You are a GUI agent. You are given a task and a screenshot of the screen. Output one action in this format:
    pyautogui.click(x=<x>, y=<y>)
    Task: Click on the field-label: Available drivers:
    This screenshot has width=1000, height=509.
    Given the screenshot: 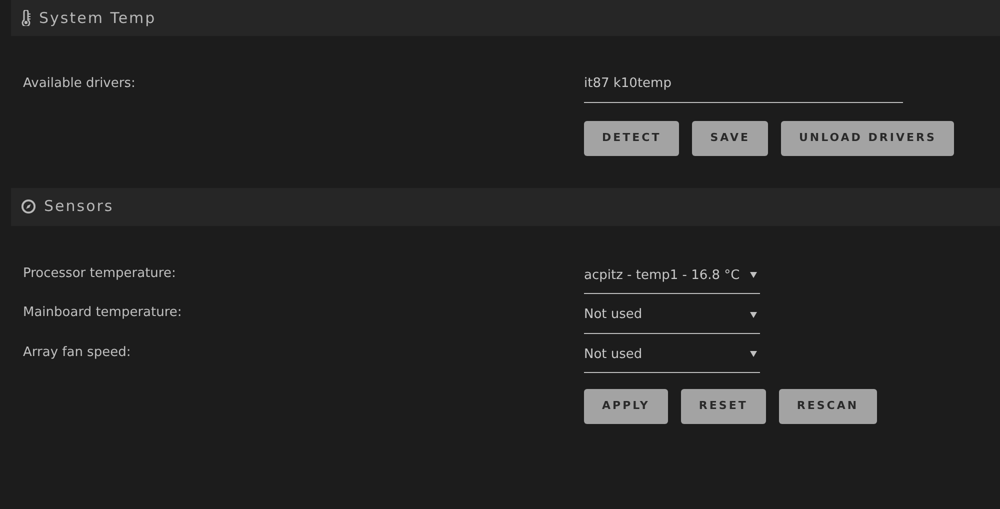 What is the action you would take?
    pyautogui.click(x=79, y=84)
    